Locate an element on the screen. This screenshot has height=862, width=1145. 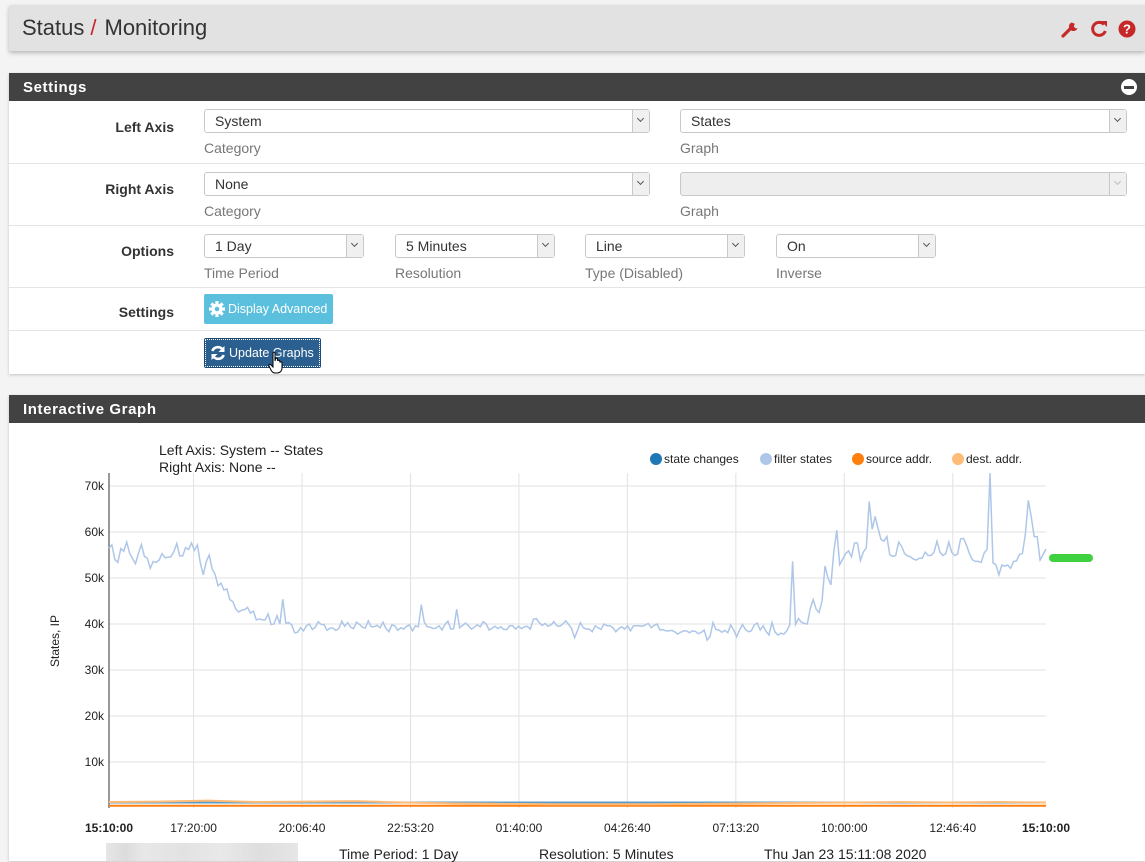
y-tick-label: 30k is located at coordinates (95, 670).